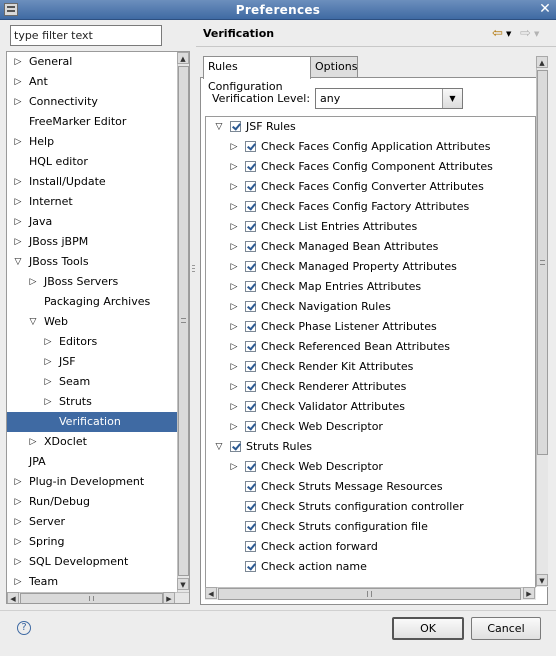 The image size is (556, 656). I want to click on rule-row-check-referenced-bean-attributes: ▷ Check Referenced Bean Attributes, so click(370, 347).